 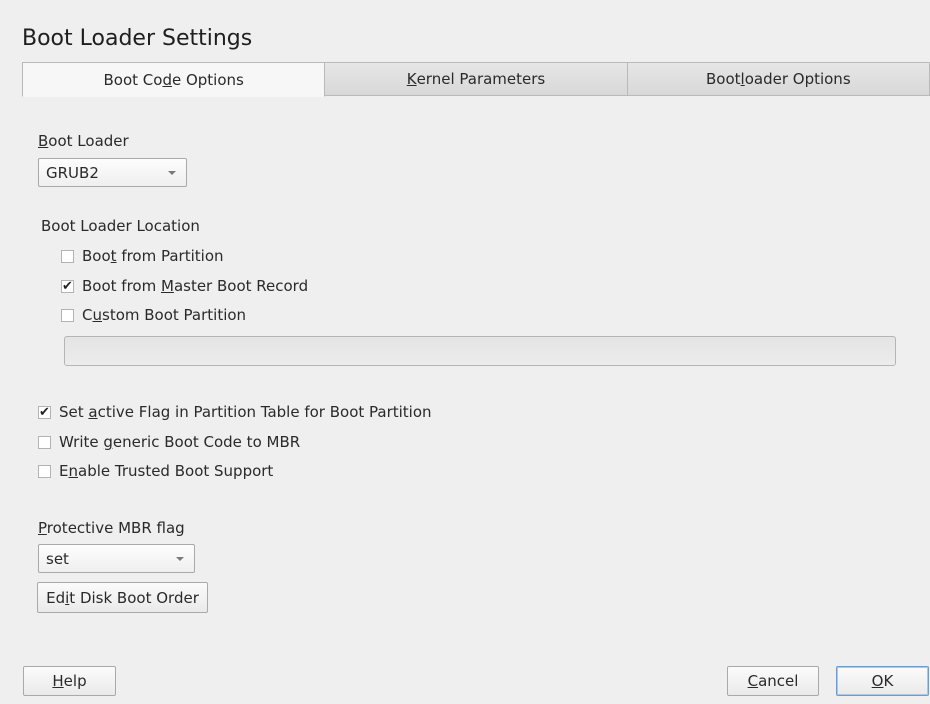 What do you see at coordinates (773, 681) in the screenshot?
I see `cancel-button: Cancel` at bounding box center [773, 681].